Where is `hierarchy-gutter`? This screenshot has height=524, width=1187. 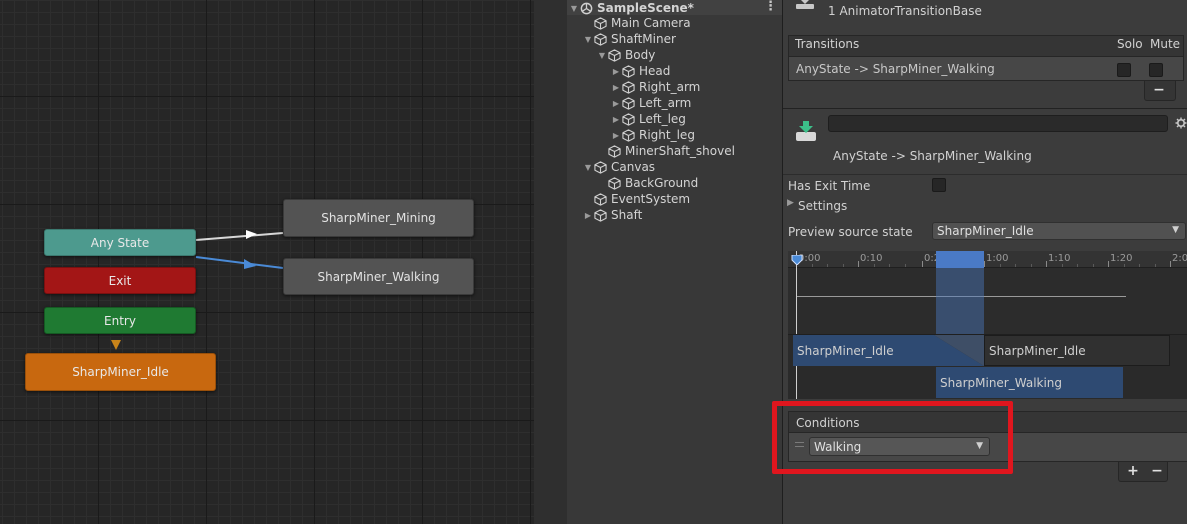
hierarchy-gutter is located at coordinates (550, 262).